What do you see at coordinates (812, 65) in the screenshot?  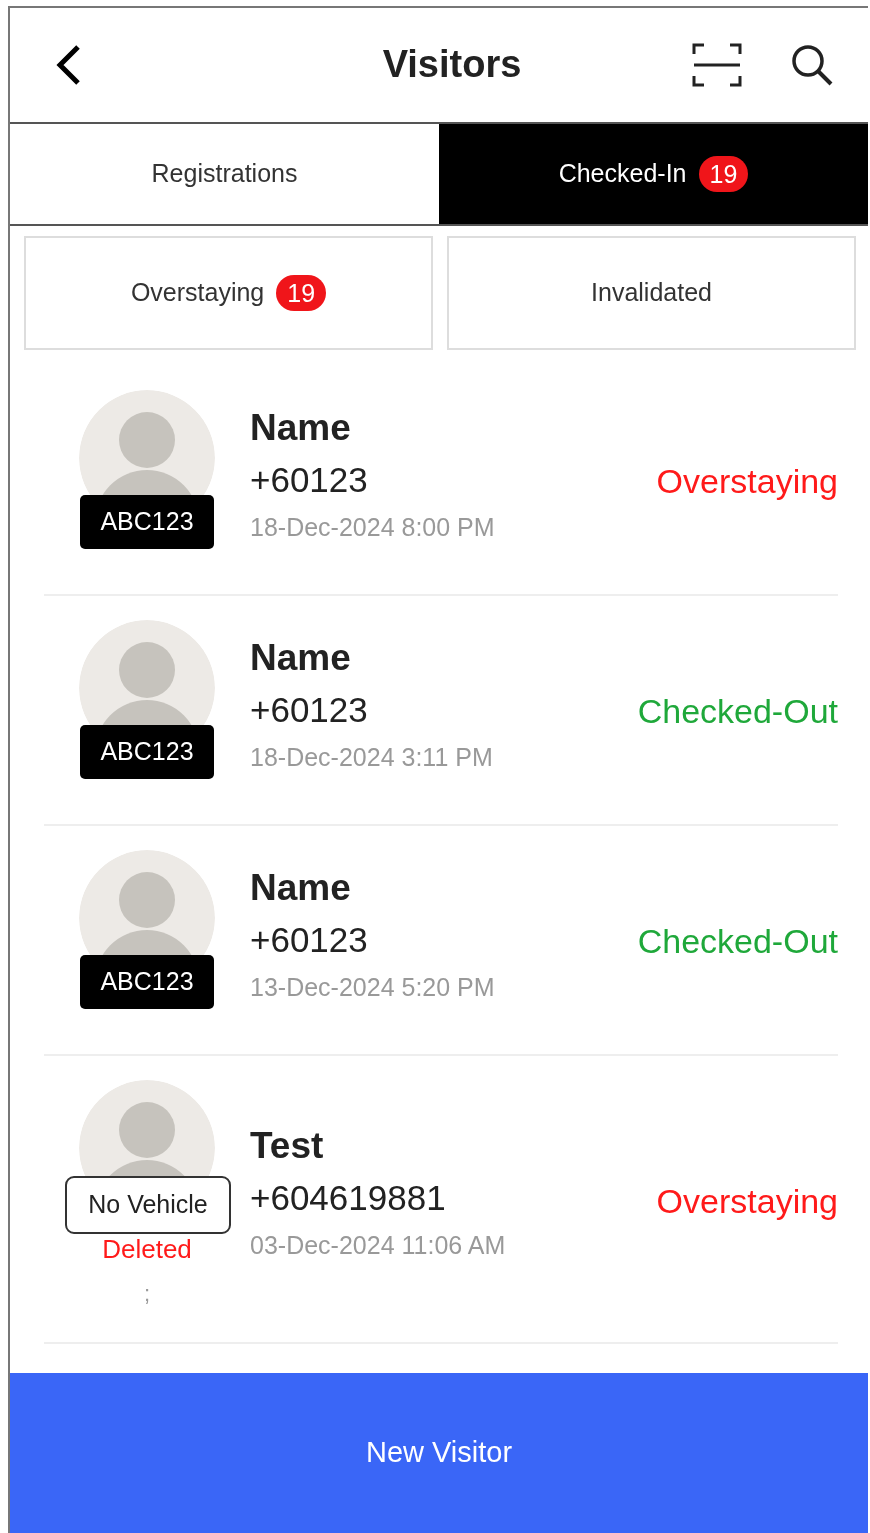 I see `search-icon` at bounding box center [812, 65].